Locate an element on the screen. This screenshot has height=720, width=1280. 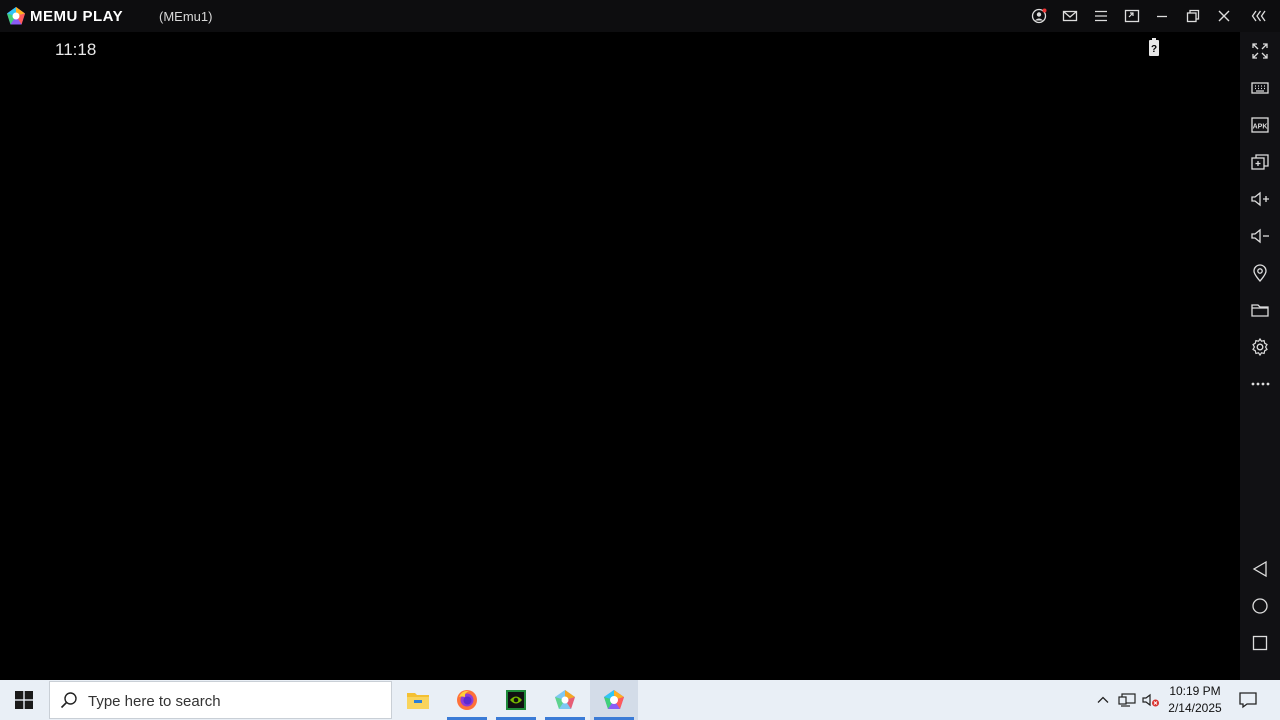
apk-icon: APK is located at coordinates (1260, 125).